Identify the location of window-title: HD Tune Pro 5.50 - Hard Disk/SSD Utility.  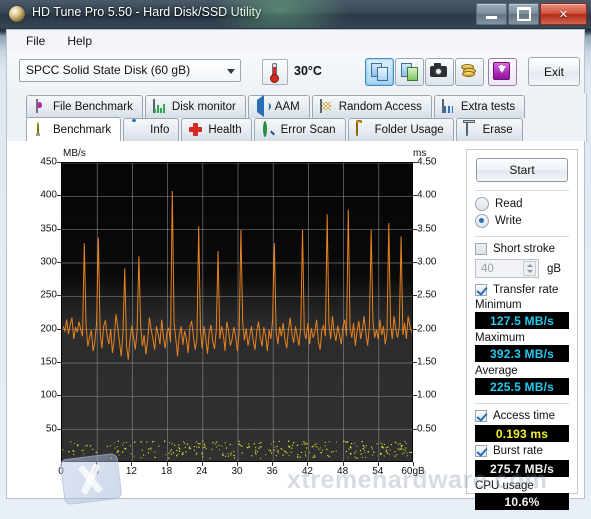
(147, 12).